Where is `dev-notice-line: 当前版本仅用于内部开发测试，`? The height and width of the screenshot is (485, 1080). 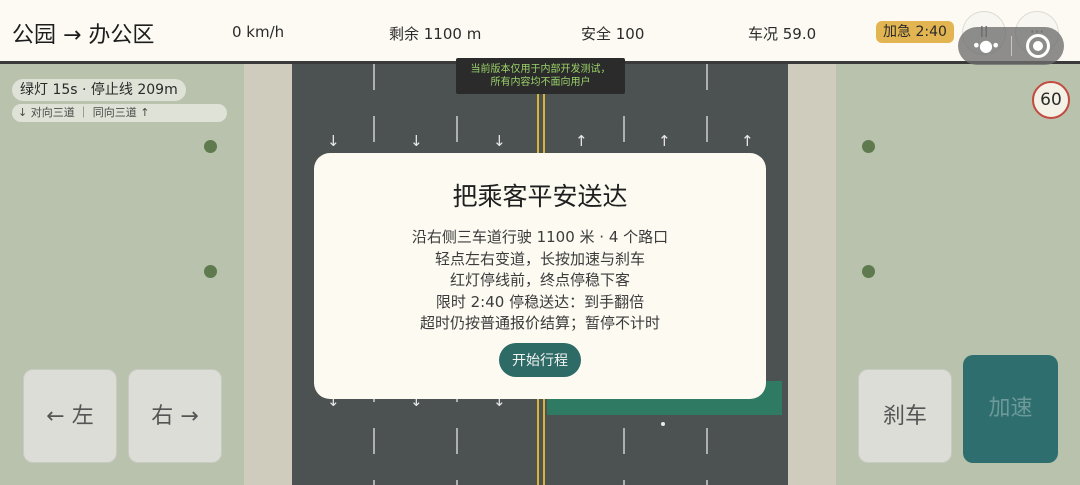 dev-notice-line: 当前版本仅用于内部开发测试， is located at coordinates (540, 69).